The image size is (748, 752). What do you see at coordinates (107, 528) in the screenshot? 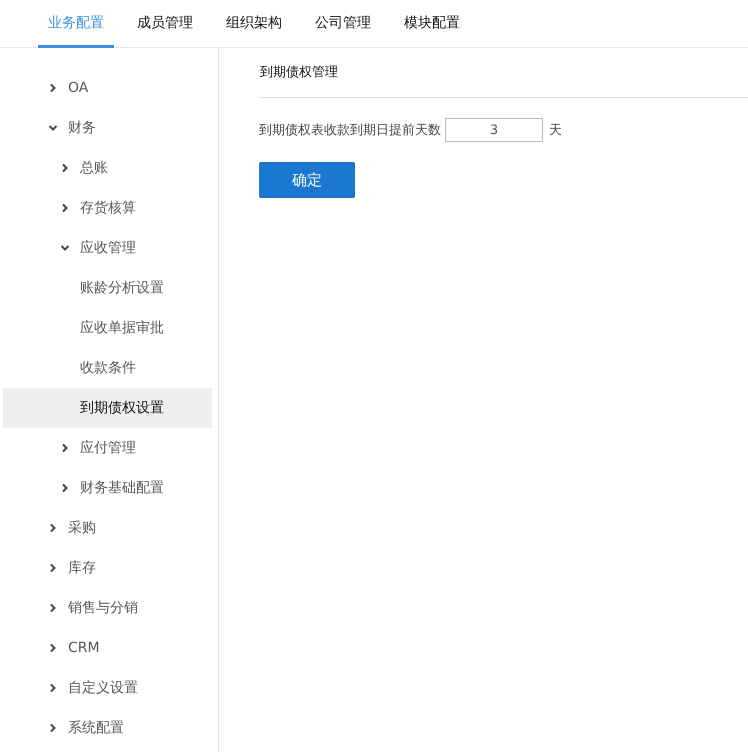
I see `sidebar-item: 采购` at bounding box center [107, 528].